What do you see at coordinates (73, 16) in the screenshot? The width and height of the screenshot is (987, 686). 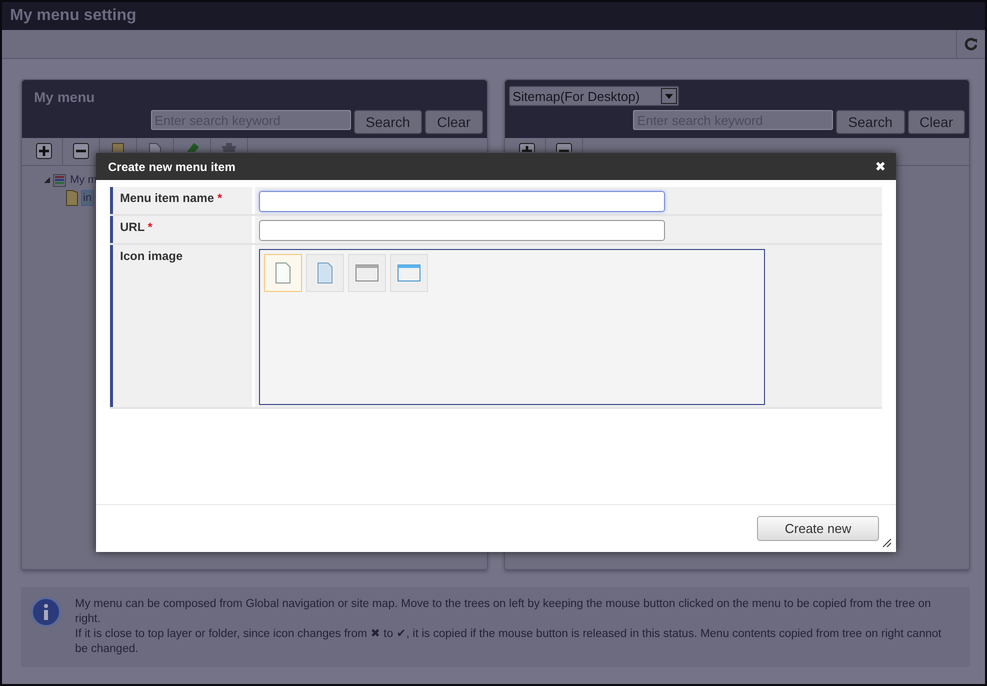 I see `window-title: My menu setting` at bounding box center [73, 16].